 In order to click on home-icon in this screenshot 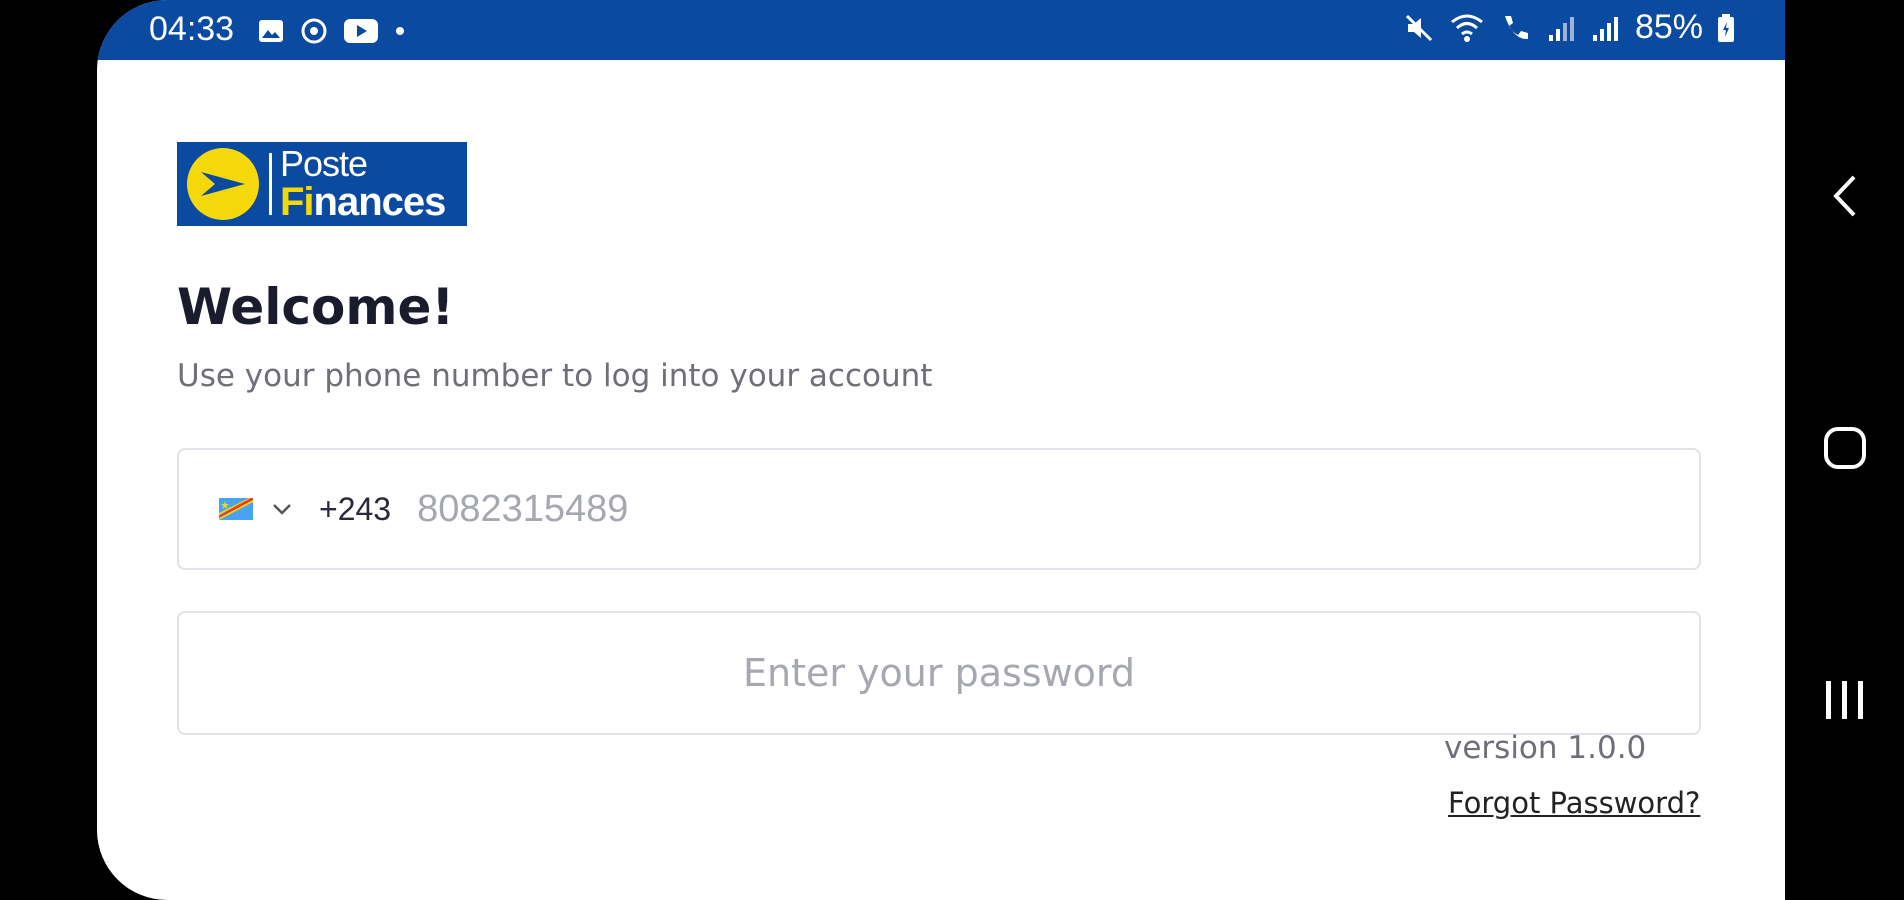, I will do `click(1844, 448)`.